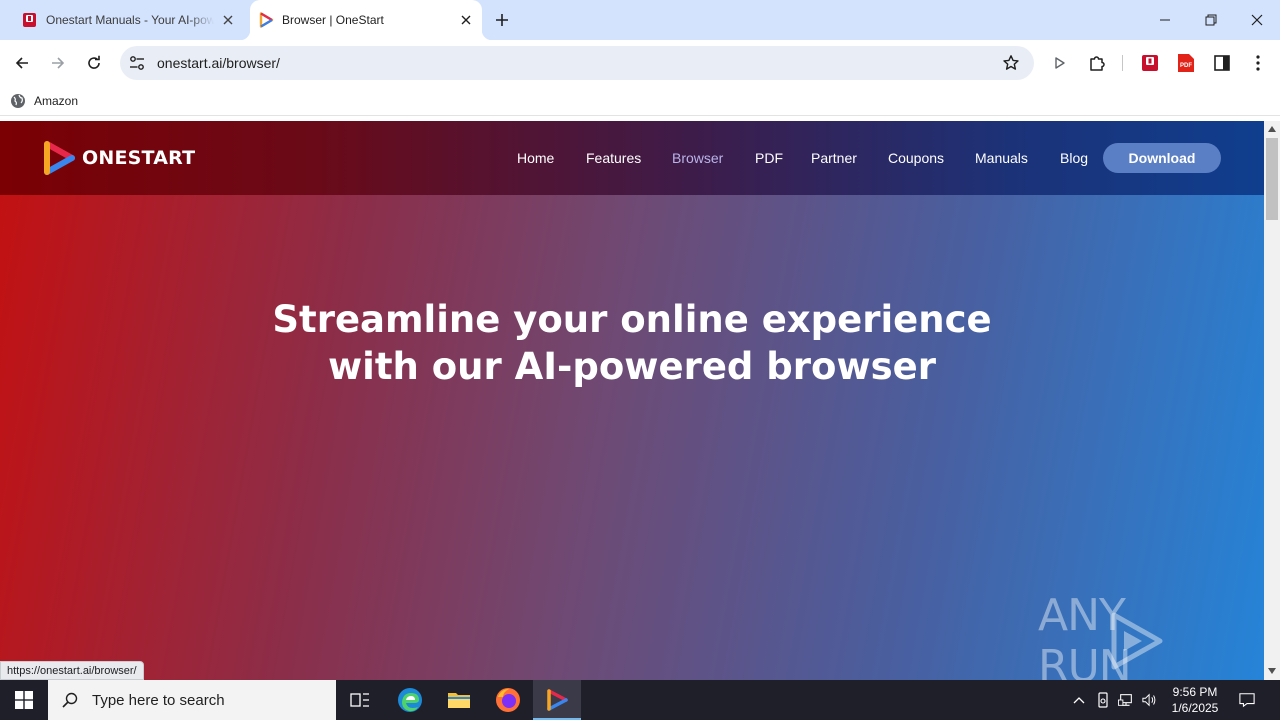 The image size is (1280, 720). What do you see at coordinates (1001, 158) in the screenshot?
I see `nav-manuals: Manuals` at bounding box center [1001, 158].